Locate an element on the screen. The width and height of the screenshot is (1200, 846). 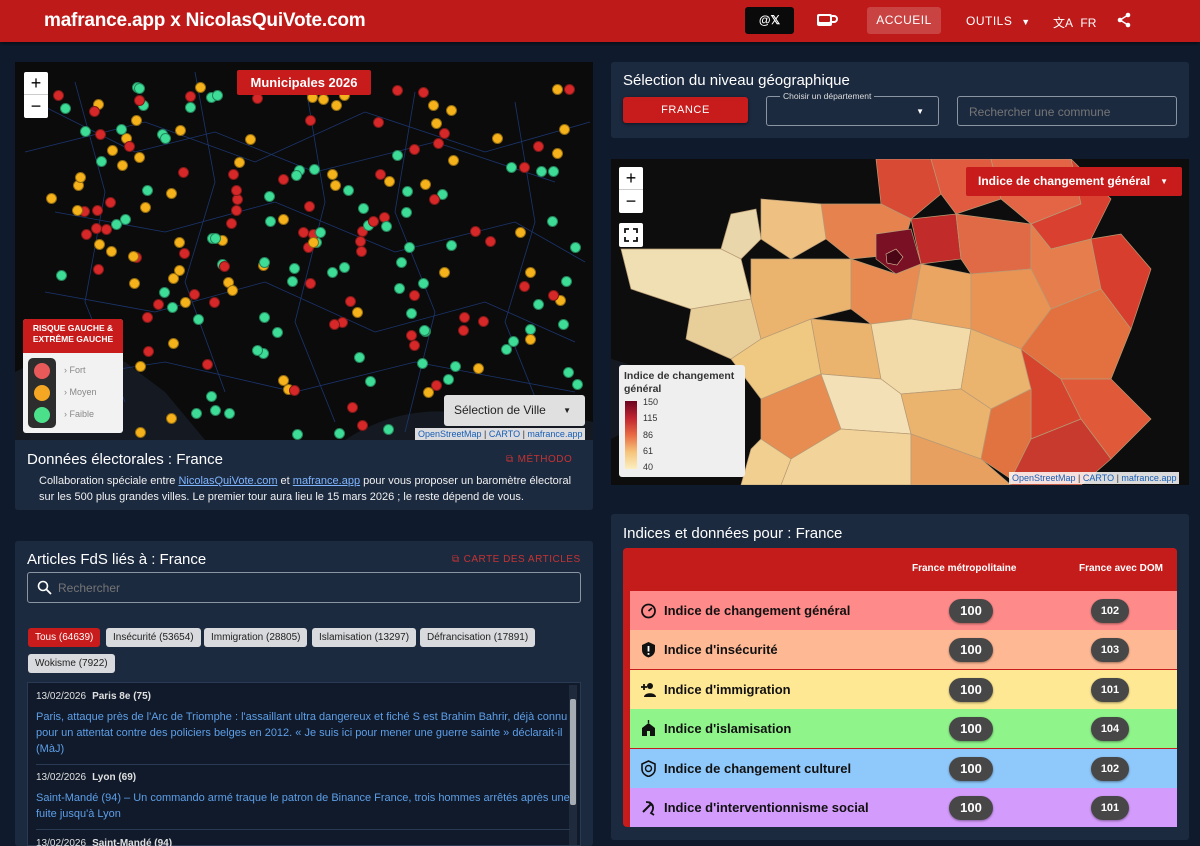
chip-immigration: Immigration (28805) is located at coordinates (256, 637).